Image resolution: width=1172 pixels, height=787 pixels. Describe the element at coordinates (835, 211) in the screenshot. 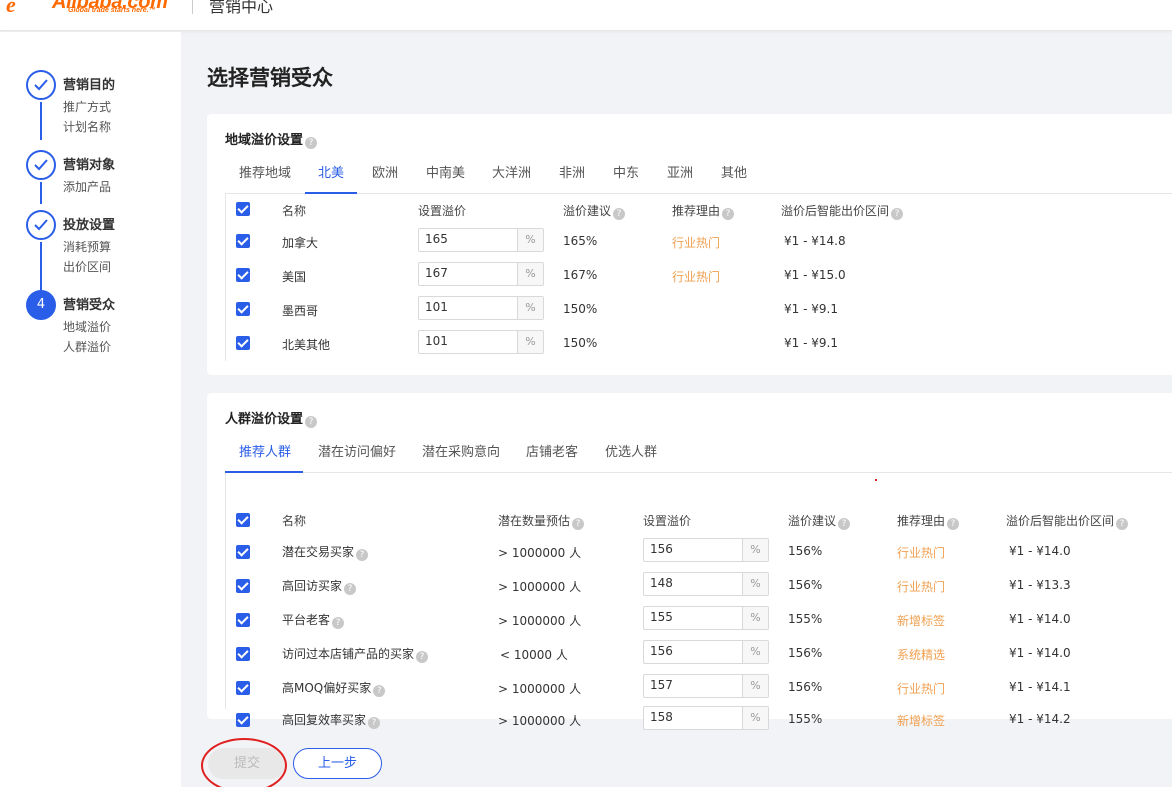

I see `col-range-text: 溢价后智能出价区间` at that location.